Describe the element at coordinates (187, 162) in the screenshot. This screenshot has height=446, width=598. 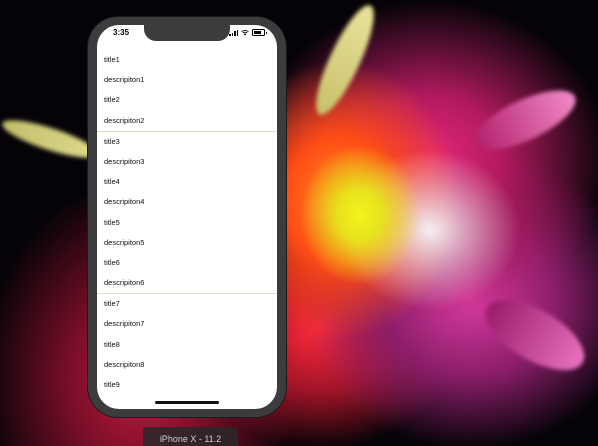
I see `table-row: descripiton3` at that location.